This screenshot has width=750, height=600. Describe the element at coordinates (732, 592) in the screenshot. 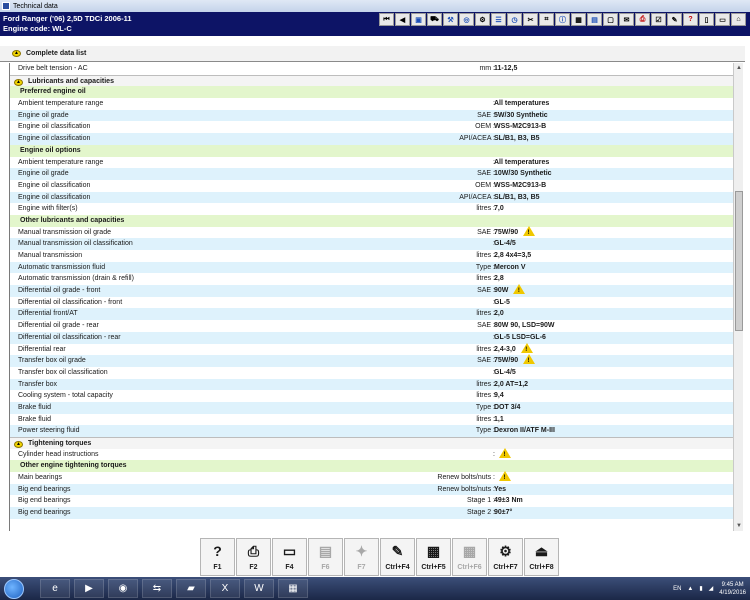

I see `clock-date: 4/19/2016` at that location.